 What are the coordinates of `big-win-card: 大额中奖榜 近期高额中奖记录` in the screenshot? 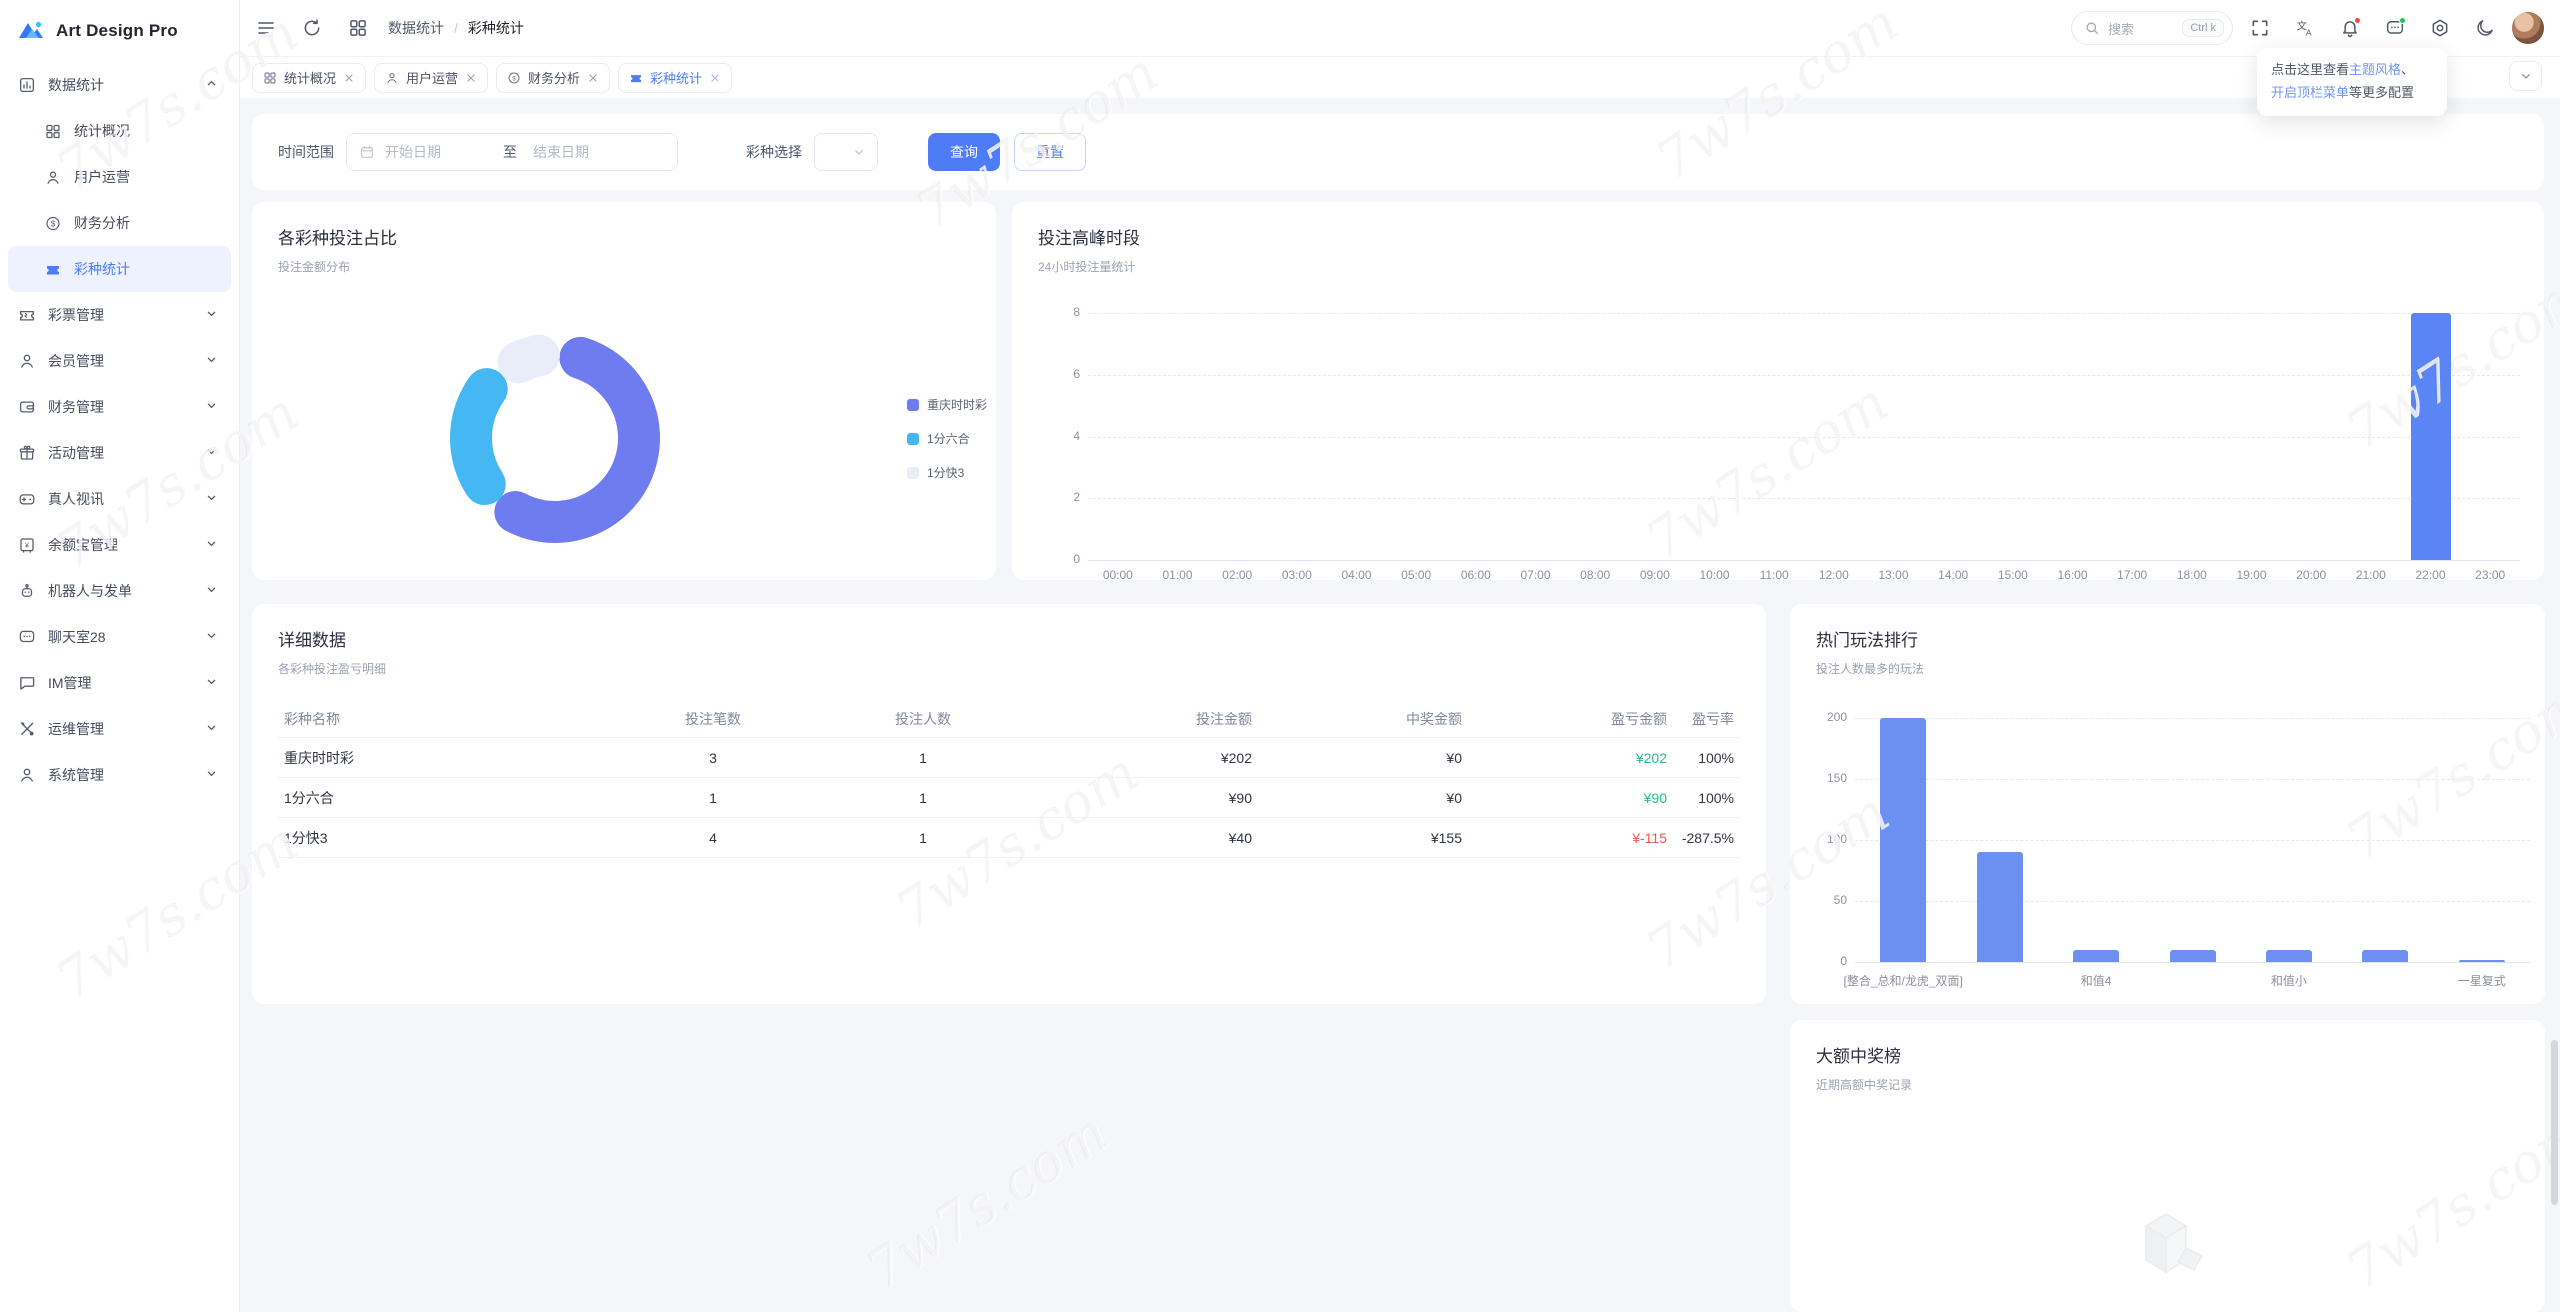 It's located at (2167, 1166).